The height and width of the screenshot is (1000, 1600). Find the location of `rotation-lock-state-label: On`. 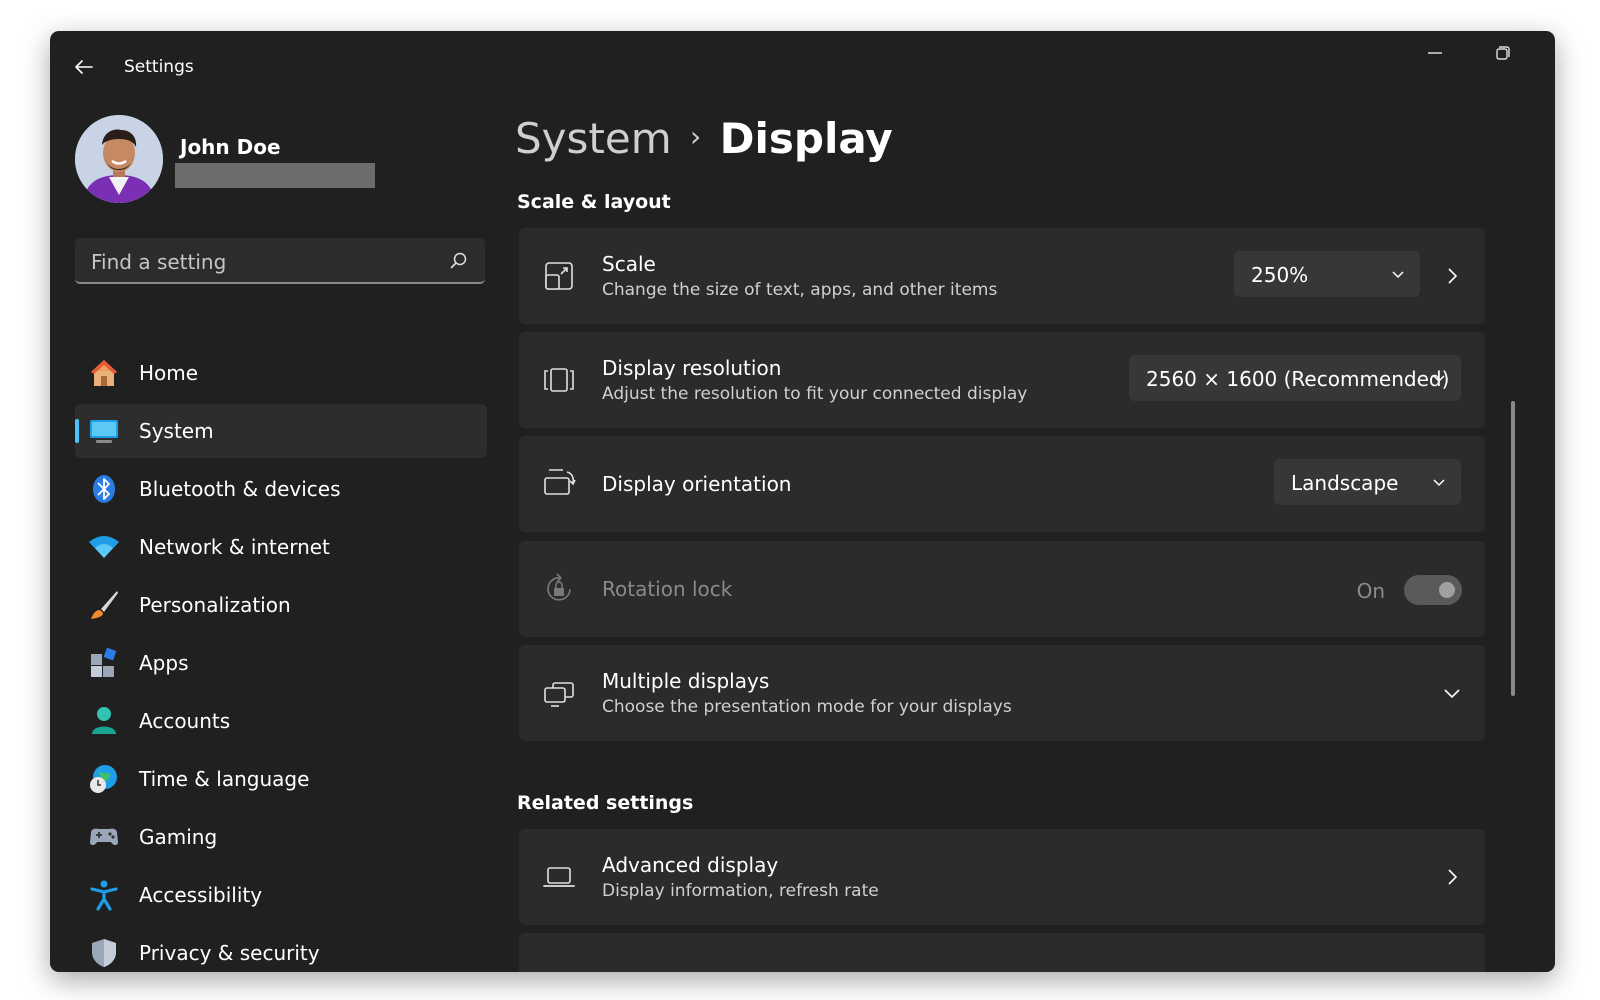

rotation-lock-state-label: On is located at coordinates (1370, 591).